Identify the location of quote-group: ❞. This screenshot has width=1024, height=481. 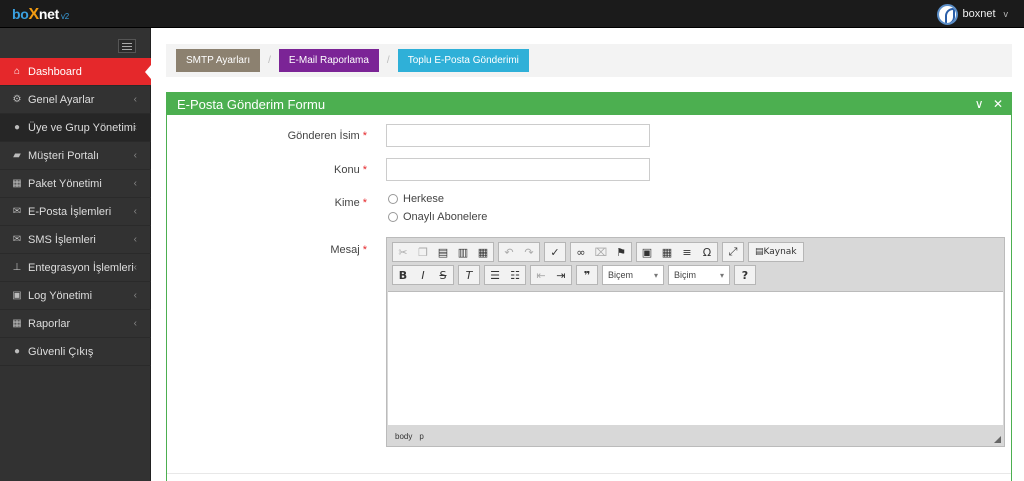
(587, 275).